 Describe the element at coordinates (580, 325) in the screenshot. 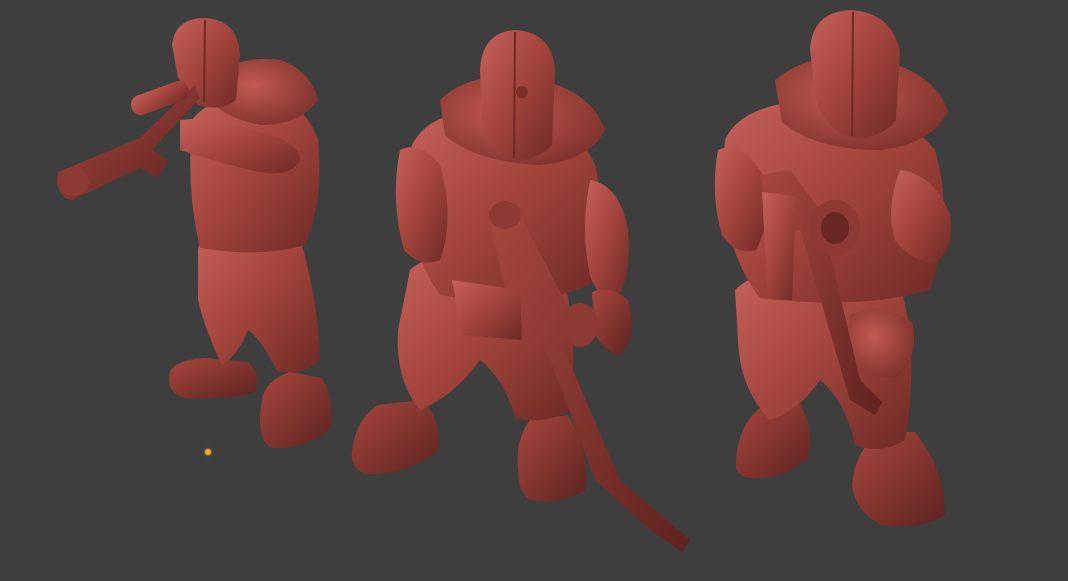

I see `scope-front` at that location.